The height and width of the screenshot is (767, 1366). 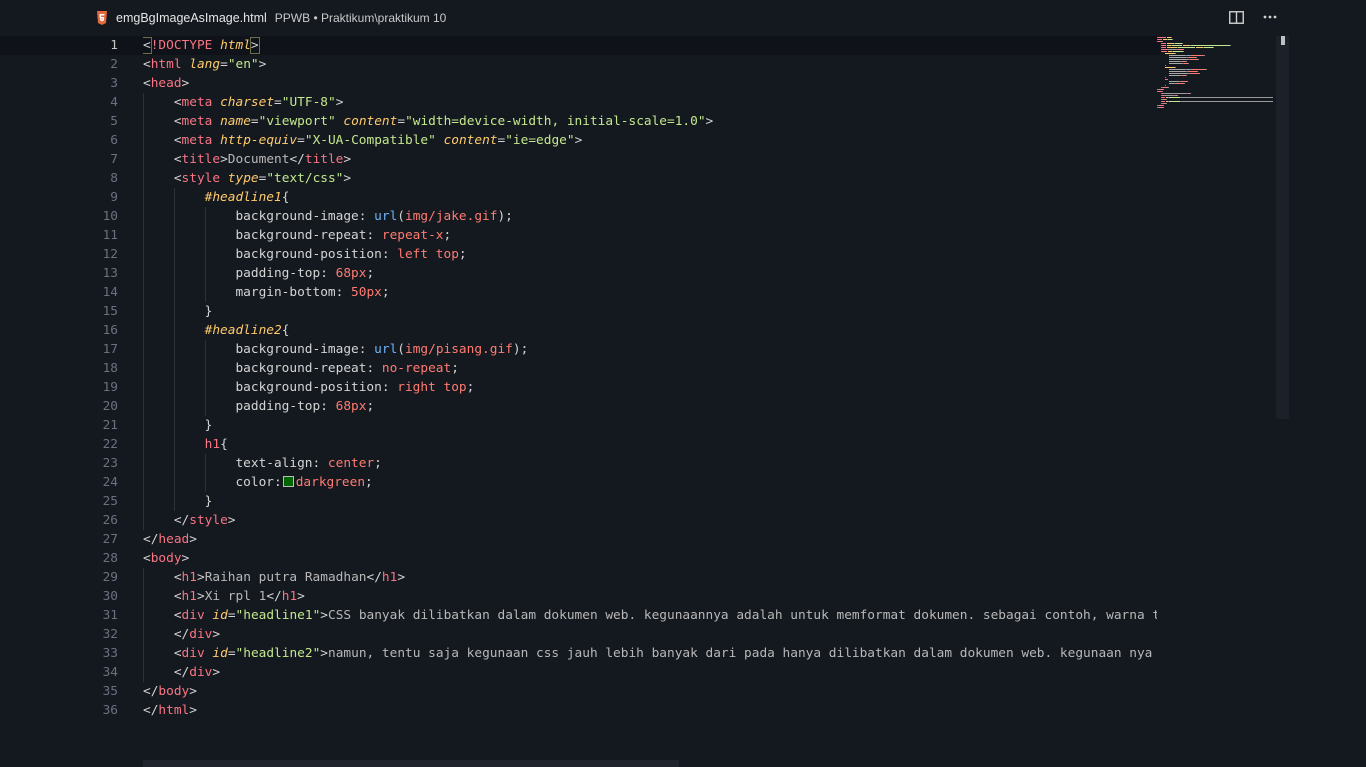 I want to click on line-number: 32, so click(x=110, y=634).